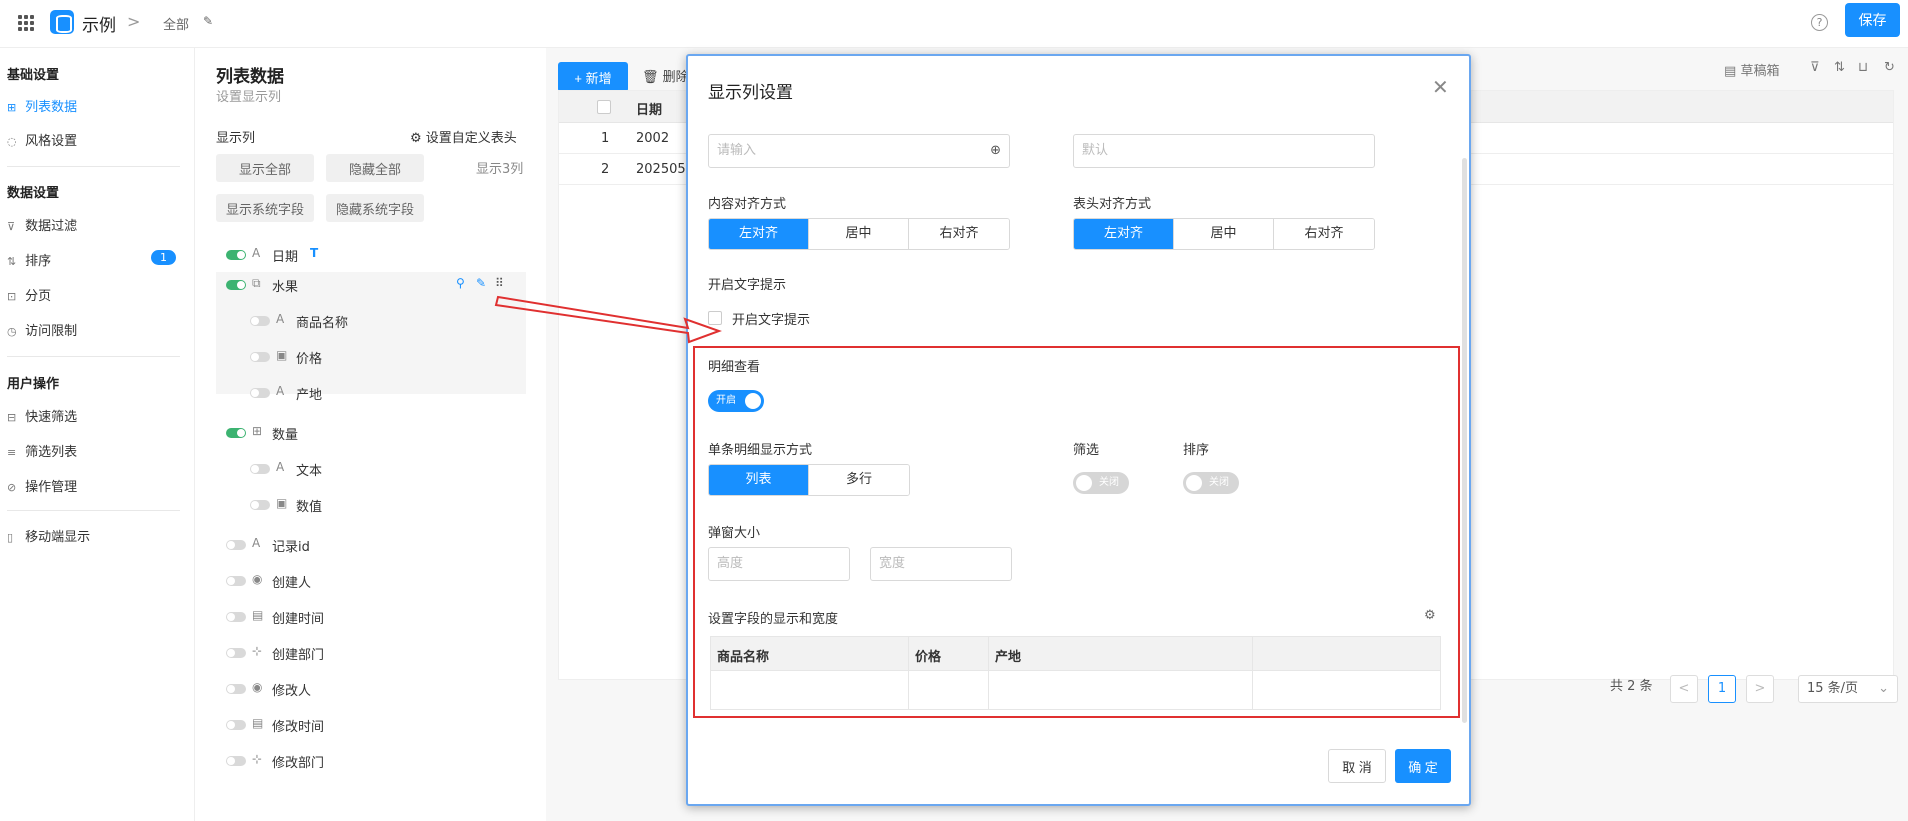 Image resolution: width=1908 pixels, height=821 pixels. I want to click on sort-switch: 关闭, so click(1211, 483).